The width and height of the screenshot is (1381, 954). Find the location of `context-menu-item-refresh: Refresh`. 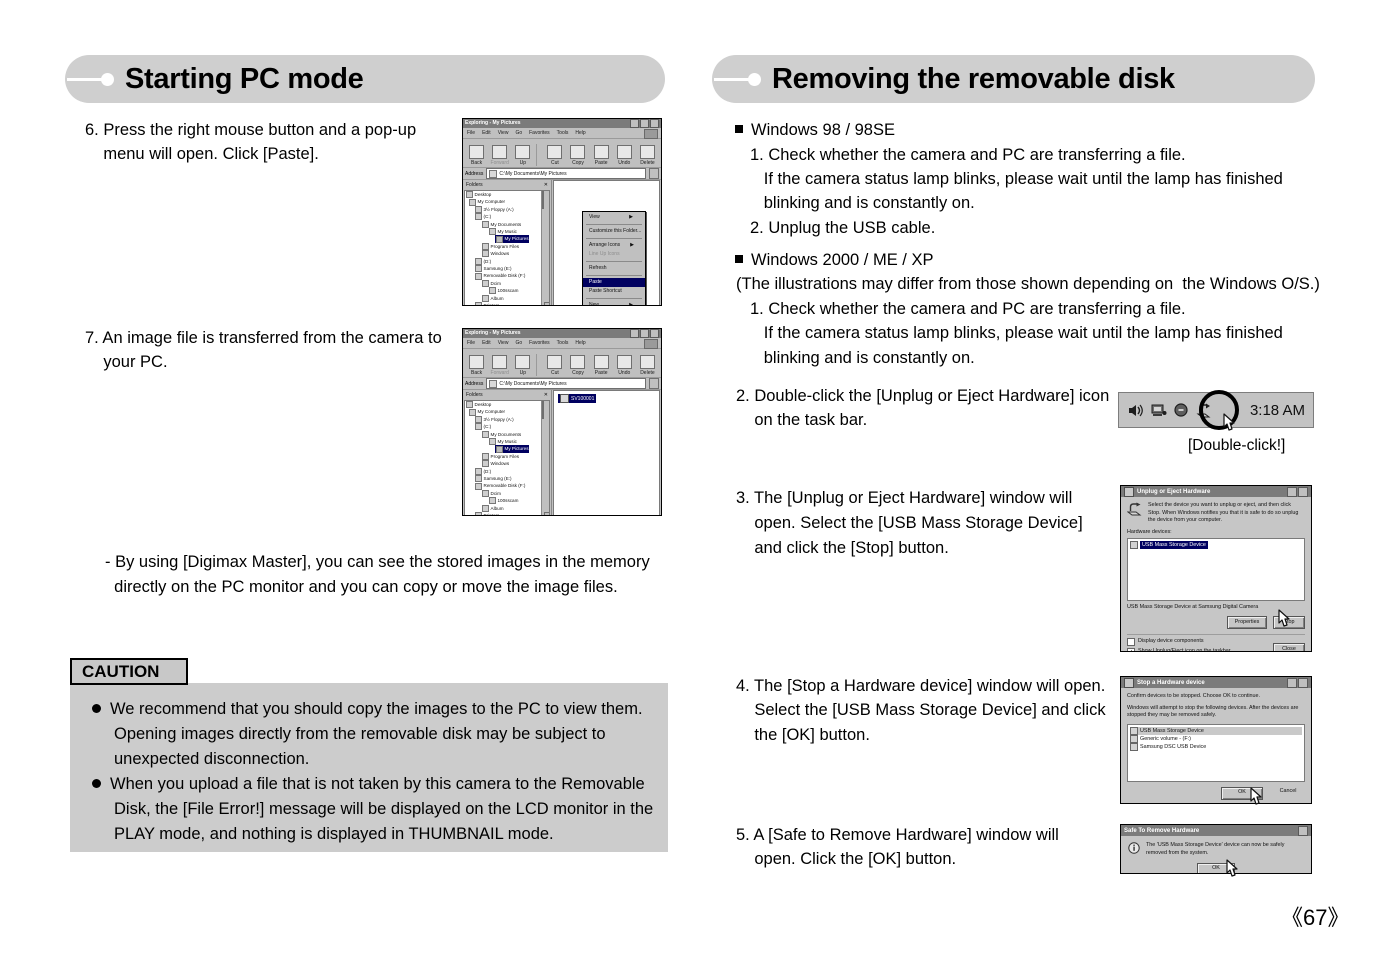

context-menu-item-refresh: Refresh is located at coordinates (614, 268).